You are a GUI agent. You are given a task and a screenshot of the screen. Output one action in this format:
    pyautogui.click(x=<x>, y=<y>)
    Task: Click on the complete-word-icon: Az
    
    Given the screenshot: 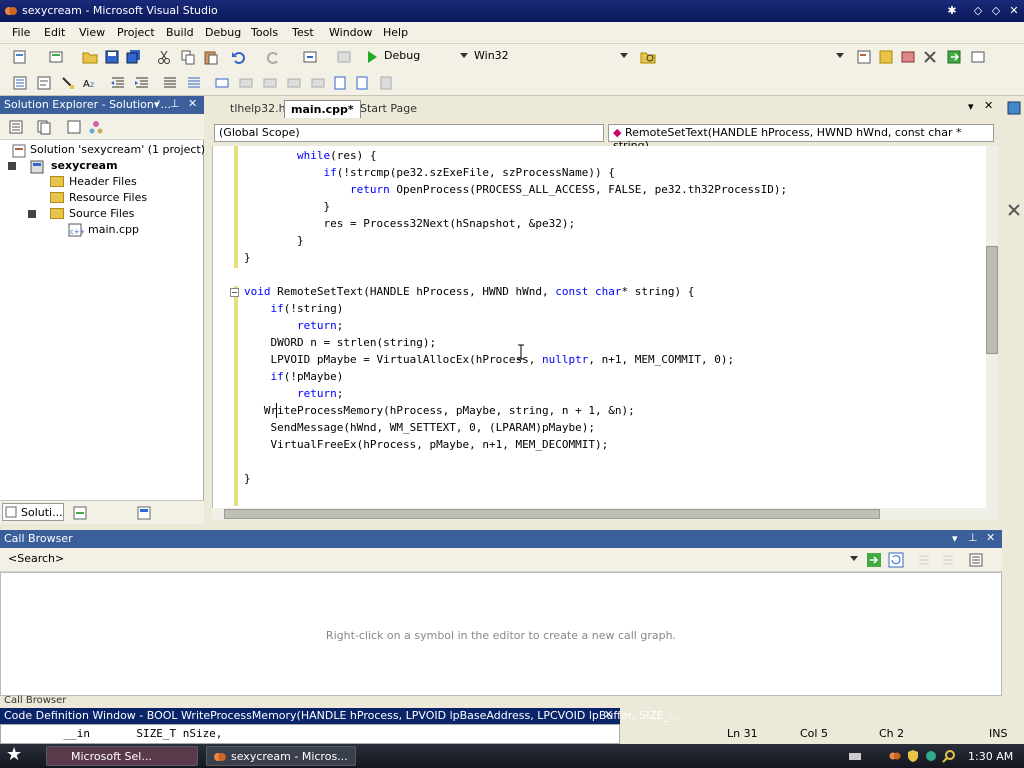 What is the action you would take?
    pyautogui.click(x=90, y=83)
    